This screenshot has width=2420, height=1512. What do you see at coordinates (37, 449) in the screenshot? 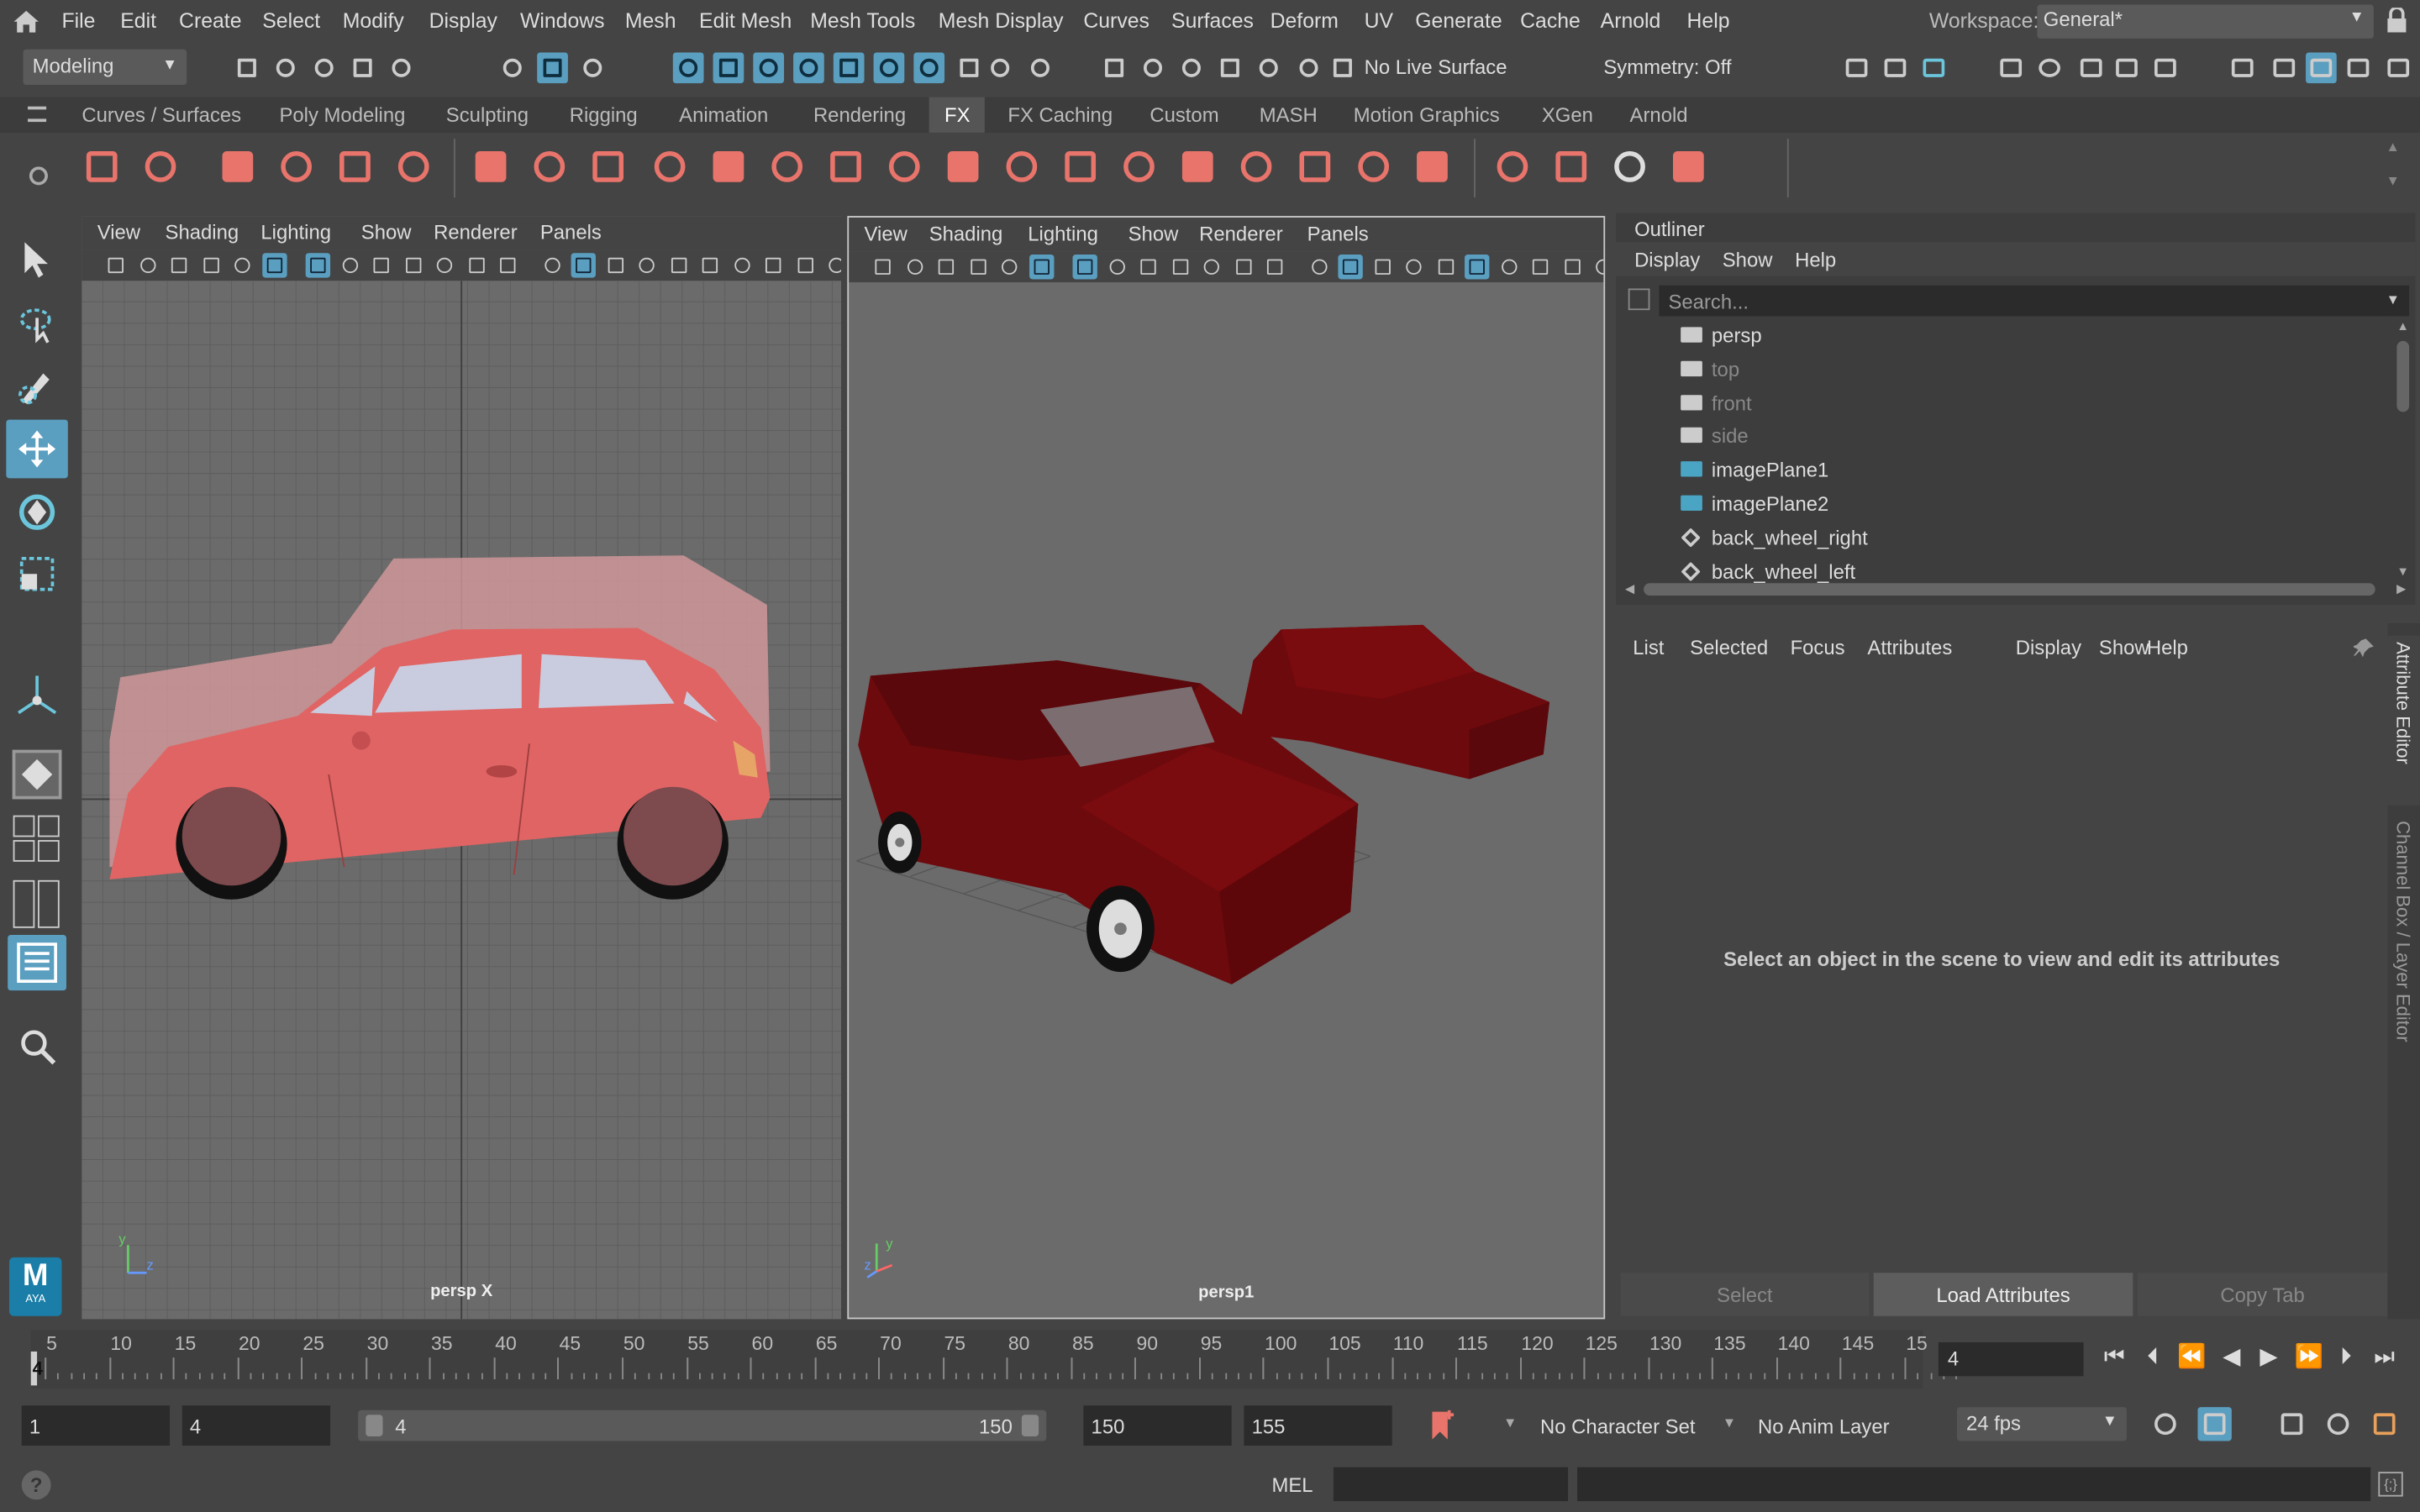
I see `move-tool-icon` at bounding box center [37, 449].